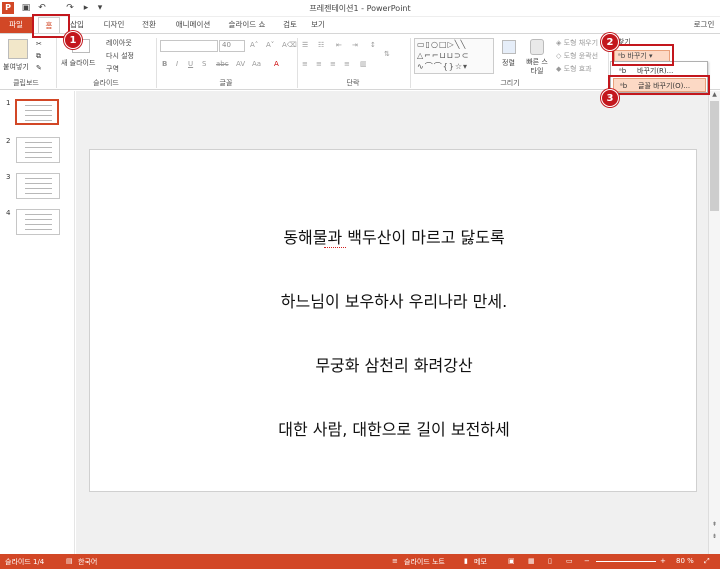 Image resolution: width=720 pixels, height=569 pixels. What do you see at coordinates (355, 45) in the screenshot?
I see `increase-indent-icon: ⇥` at bounding box center [355, 45].